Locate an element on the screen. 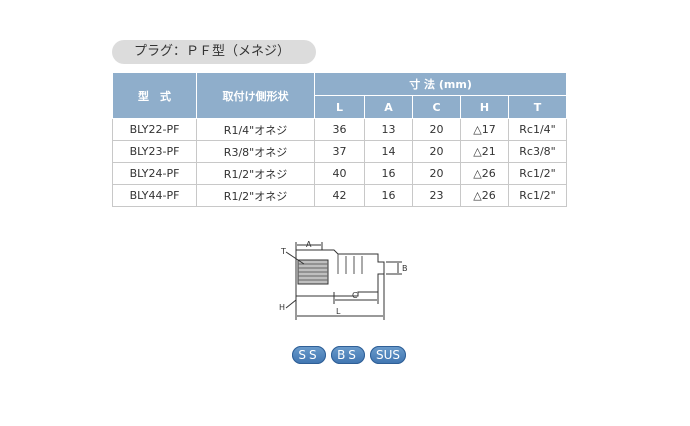  col-header-mount: 取付け側形状 is located at coordinates (255, 95).